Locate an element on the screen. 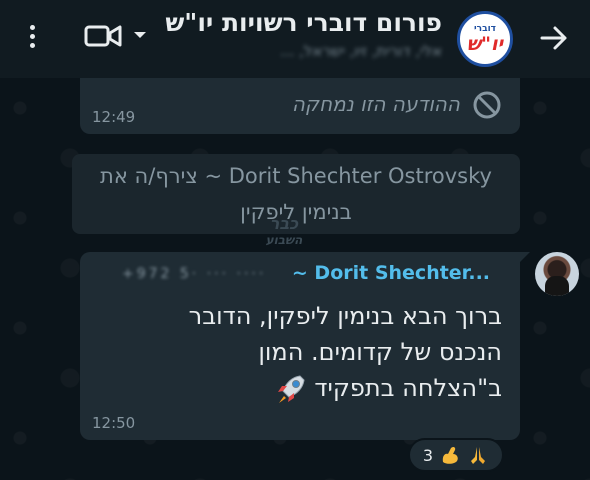 This screenshot has width=590, height=480. video-camera-icon is located at coordinates (104, 36).